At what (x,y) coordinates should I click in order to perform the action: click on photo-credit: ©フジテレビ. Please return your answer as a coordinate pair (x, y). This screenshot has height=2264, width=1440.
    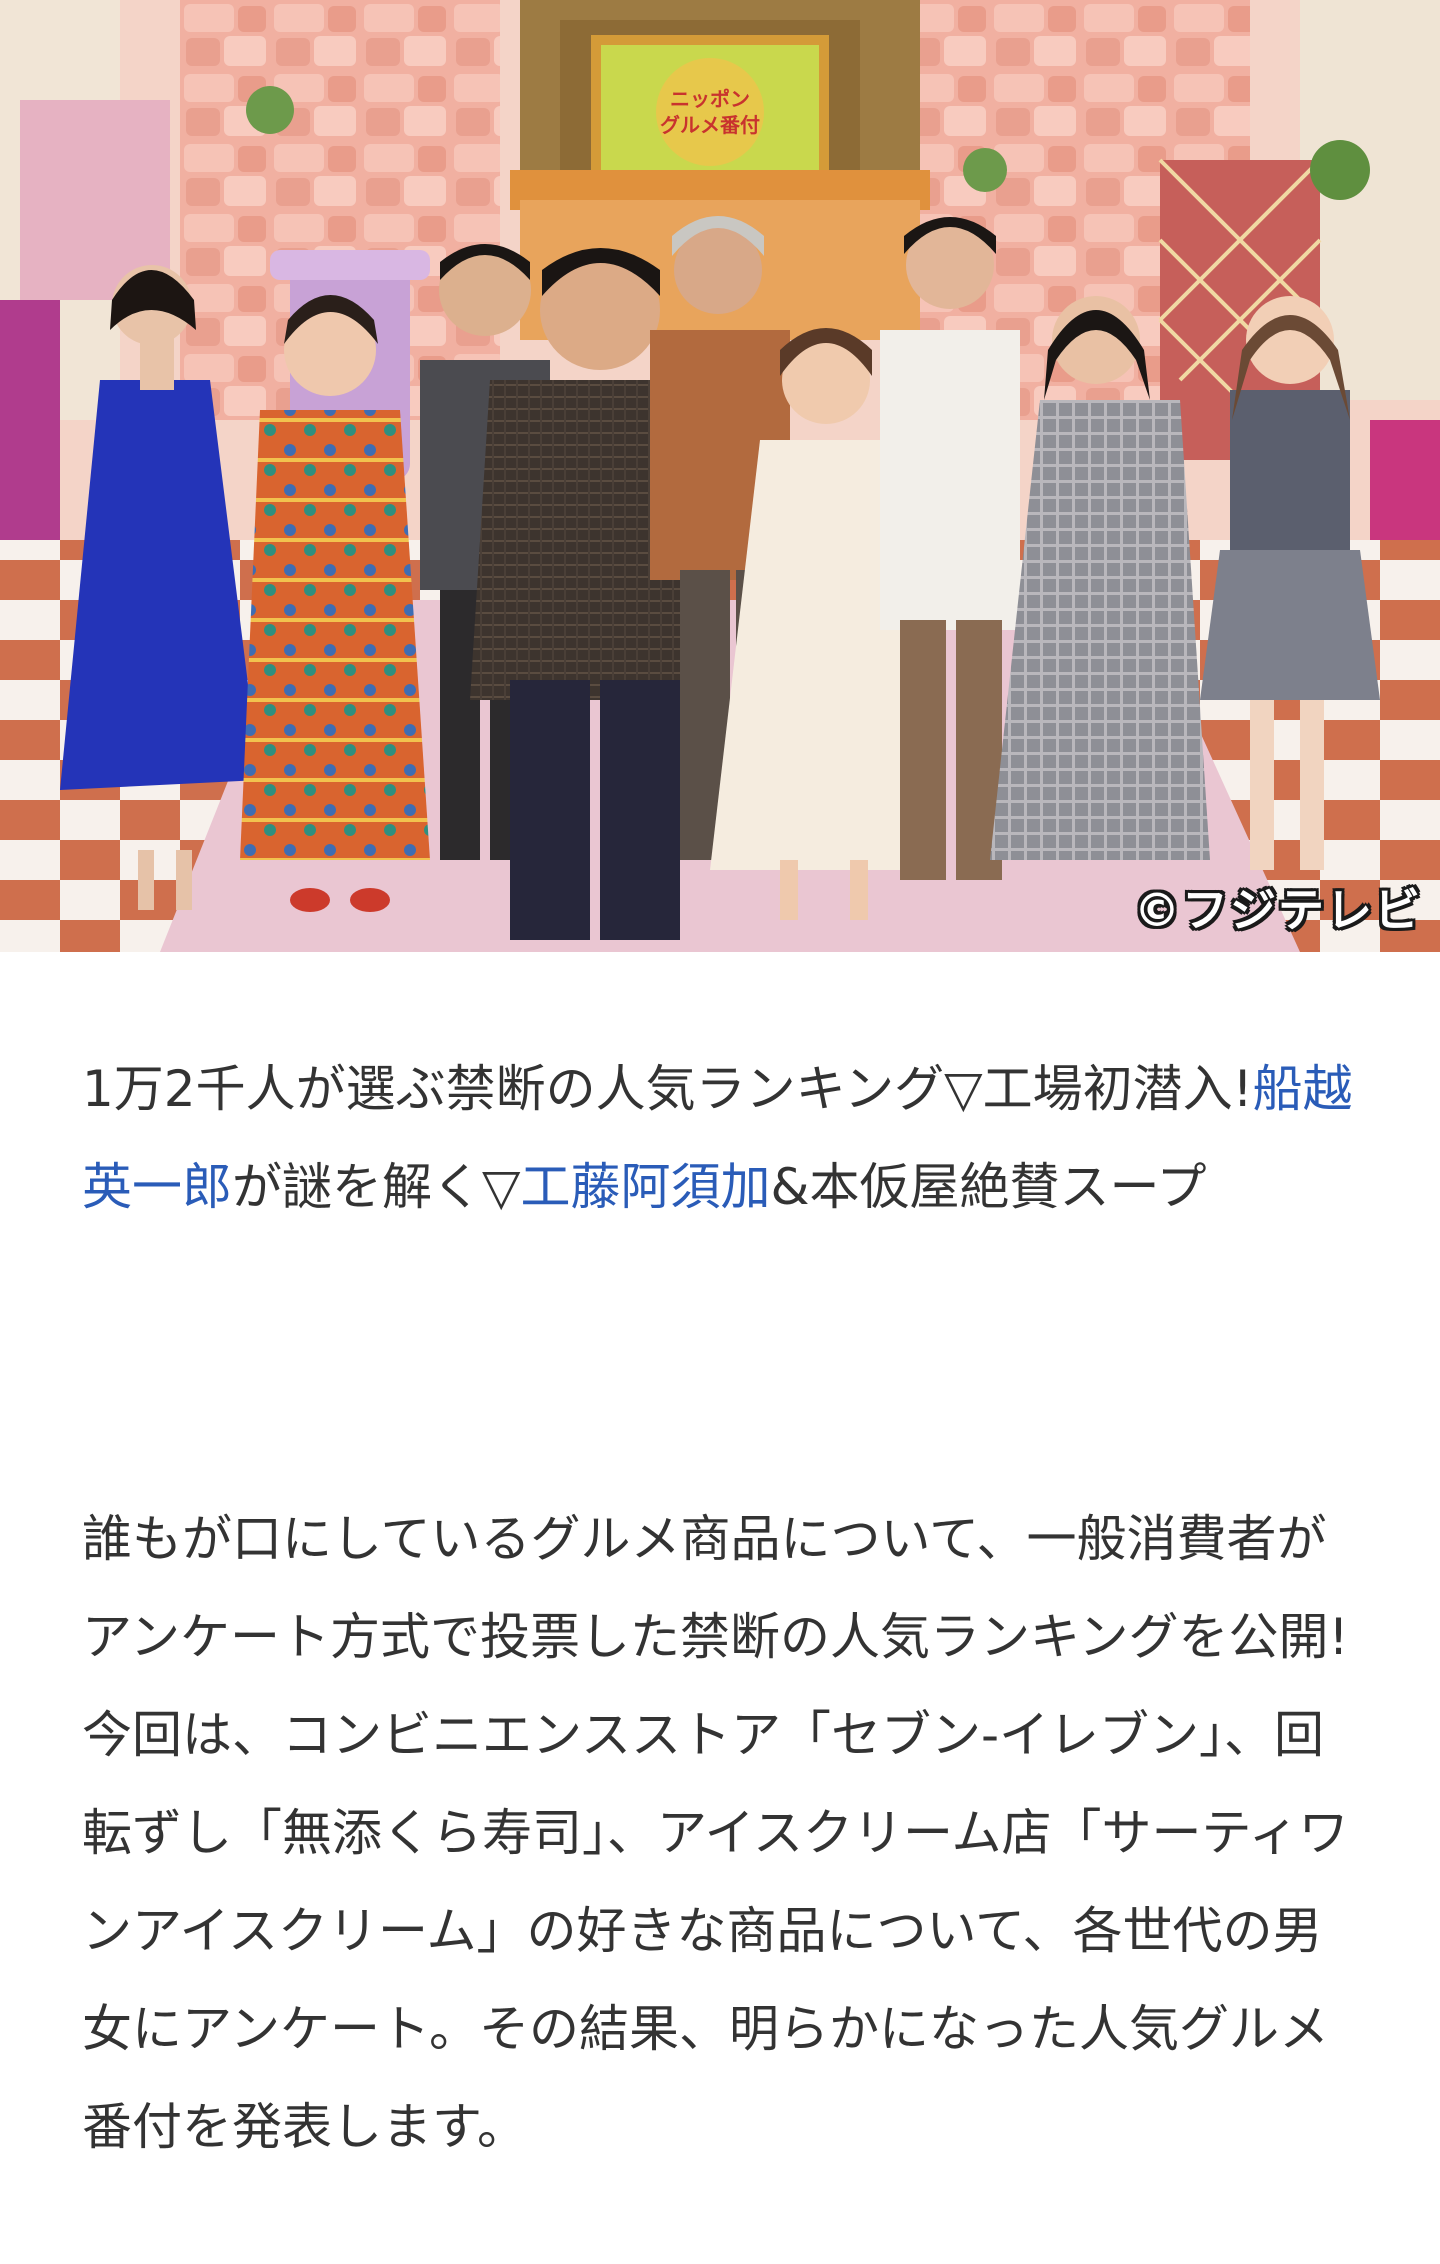
    Looking at the image, I should click on (1278, 910).